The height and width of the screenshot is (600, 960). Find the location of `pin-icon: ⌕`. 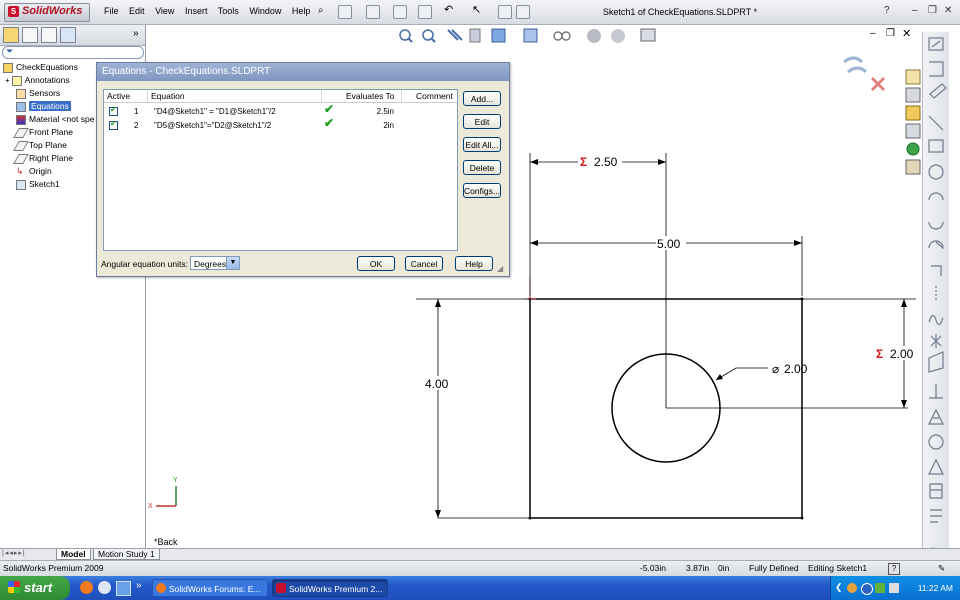

pin-icon: ⌕ is located at coordinates (324, 11).